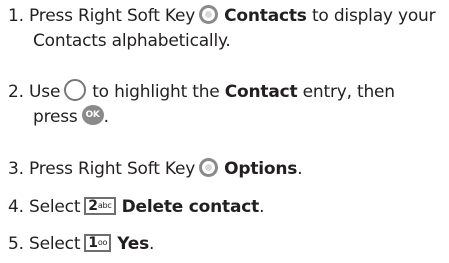  Describe the element at coordinates (190, 207) in the screenshot. I see `step-bold-text: Delete contact` at that location.